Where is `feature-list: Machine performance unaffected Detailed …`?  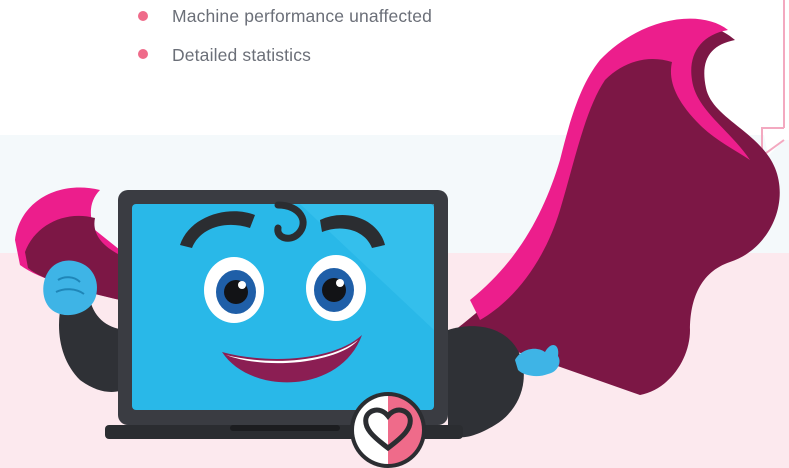
feature-list: Machine performance unaffected Detailed … is located at coordinates (285, 38).